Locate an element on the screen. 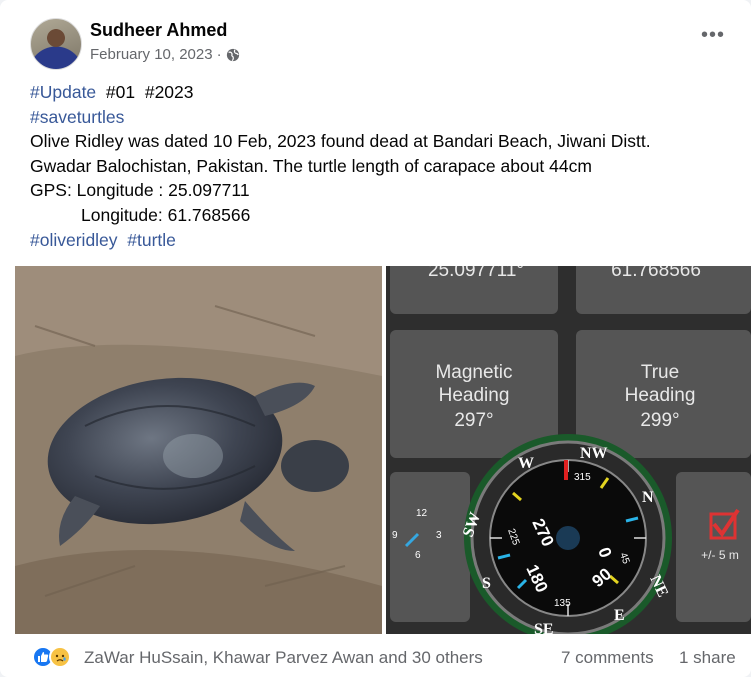 This screenshot has width=751, height=677. svg-text: 12 is located at coordinates (422, 513).